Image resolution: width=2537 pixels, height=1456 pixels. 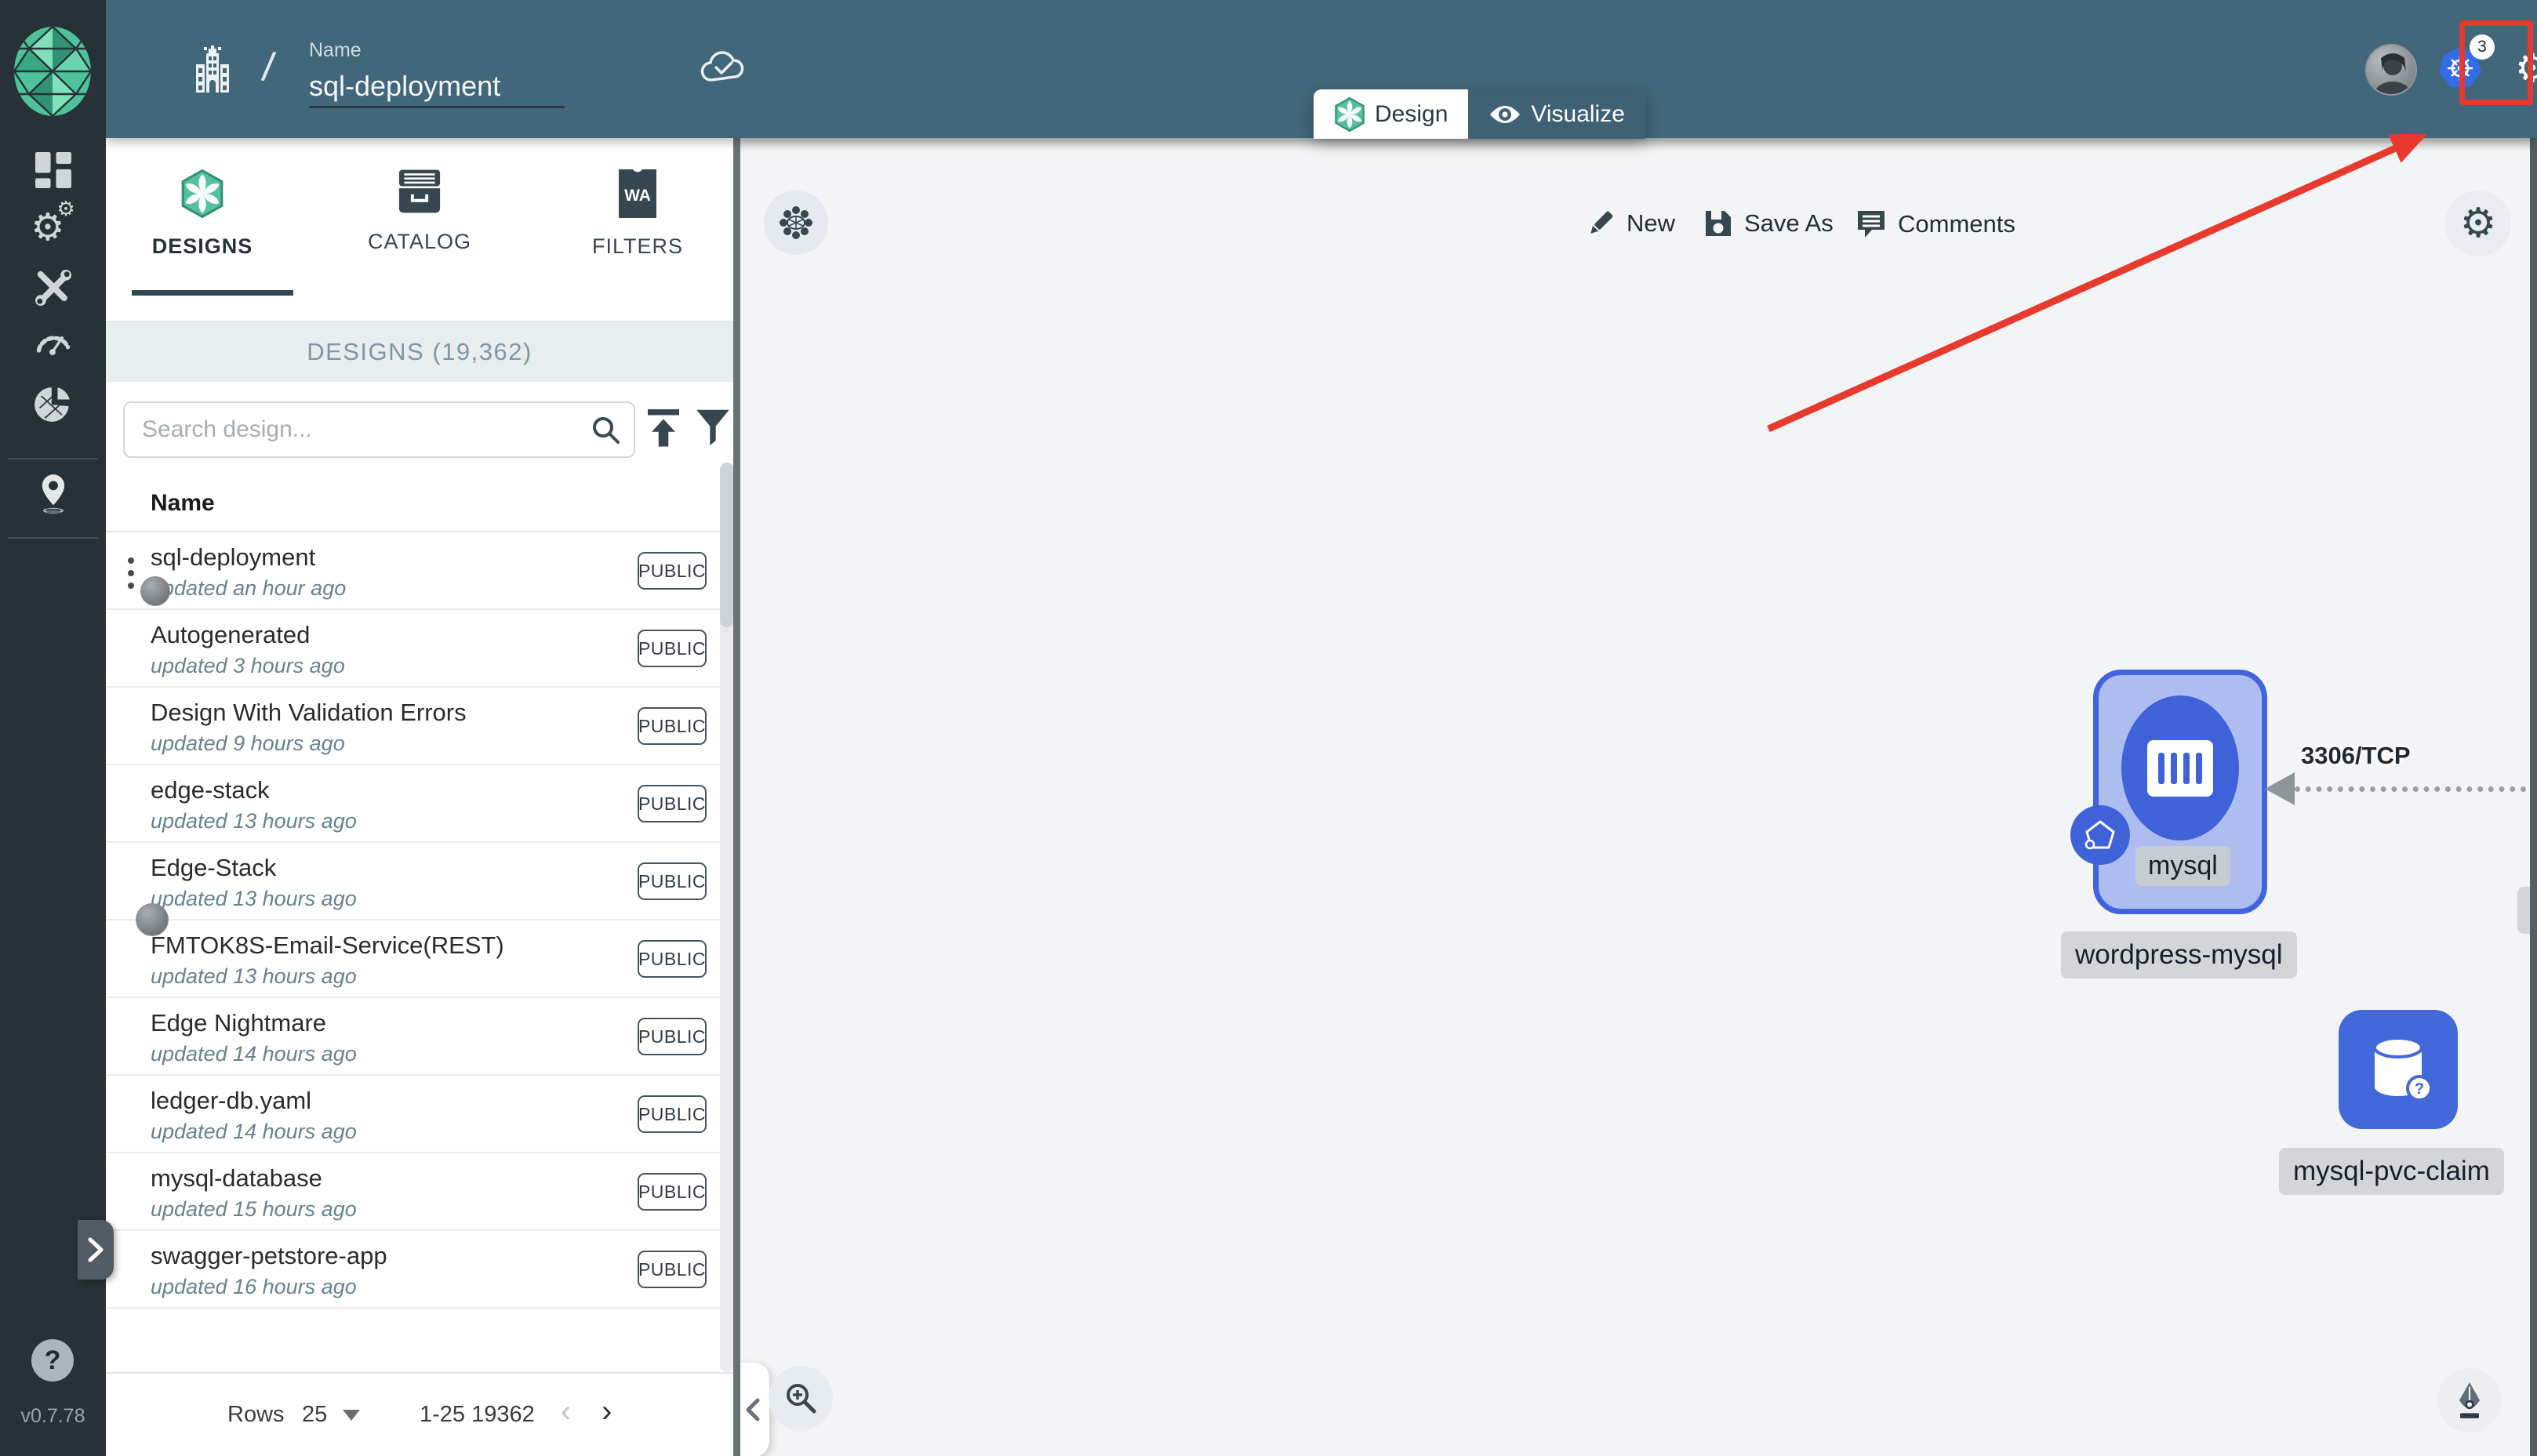 What do you see at coordinates (183, 503) in the screenshot?
I see `column-header-name: Name` at bounding box center [183, 503].